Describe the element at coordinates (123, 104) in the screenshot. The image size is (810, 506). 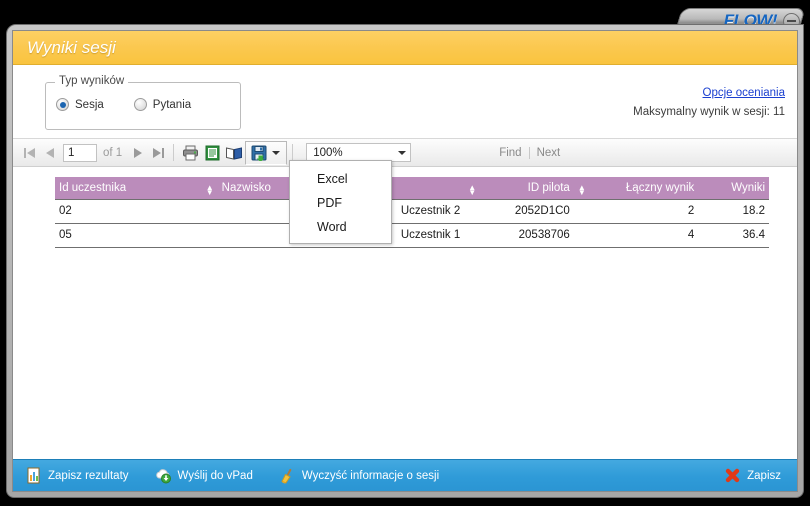
I see `result-type-radio-group: Sesja Pytania` at that location.